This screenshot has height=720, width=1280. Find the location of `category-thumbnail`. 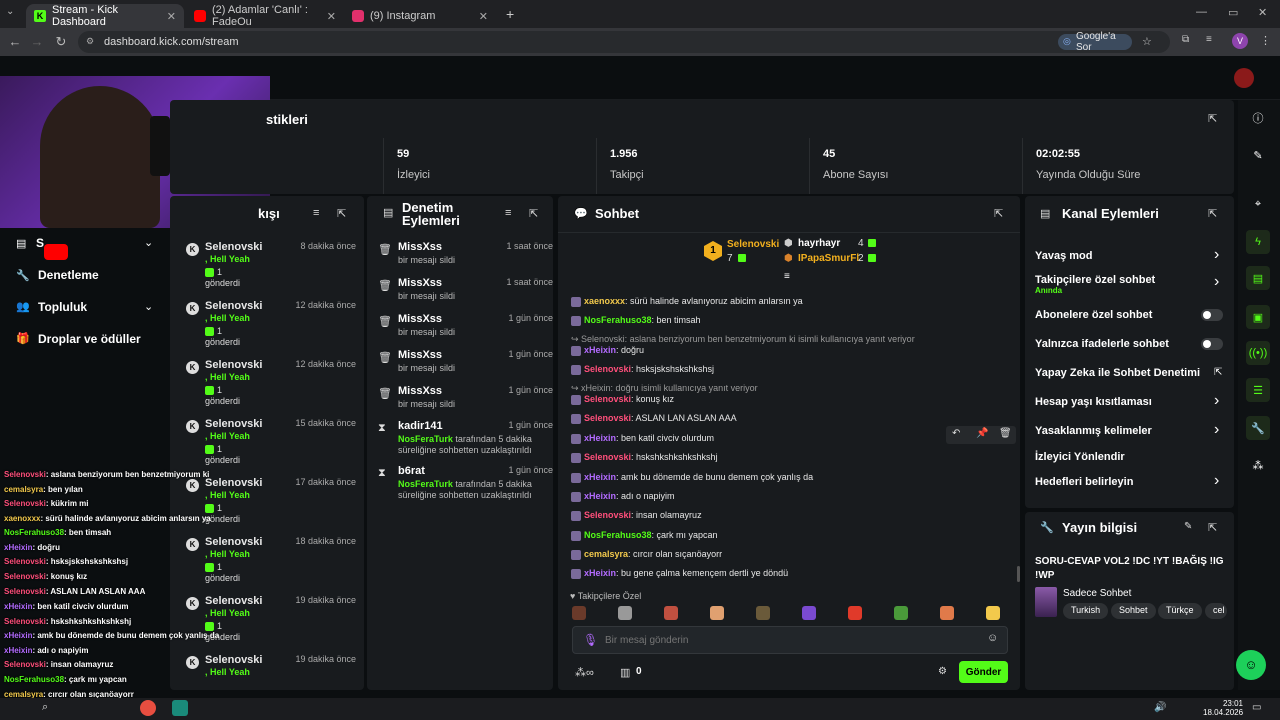

category-thumbnail is located at coordinates (1046, 602).